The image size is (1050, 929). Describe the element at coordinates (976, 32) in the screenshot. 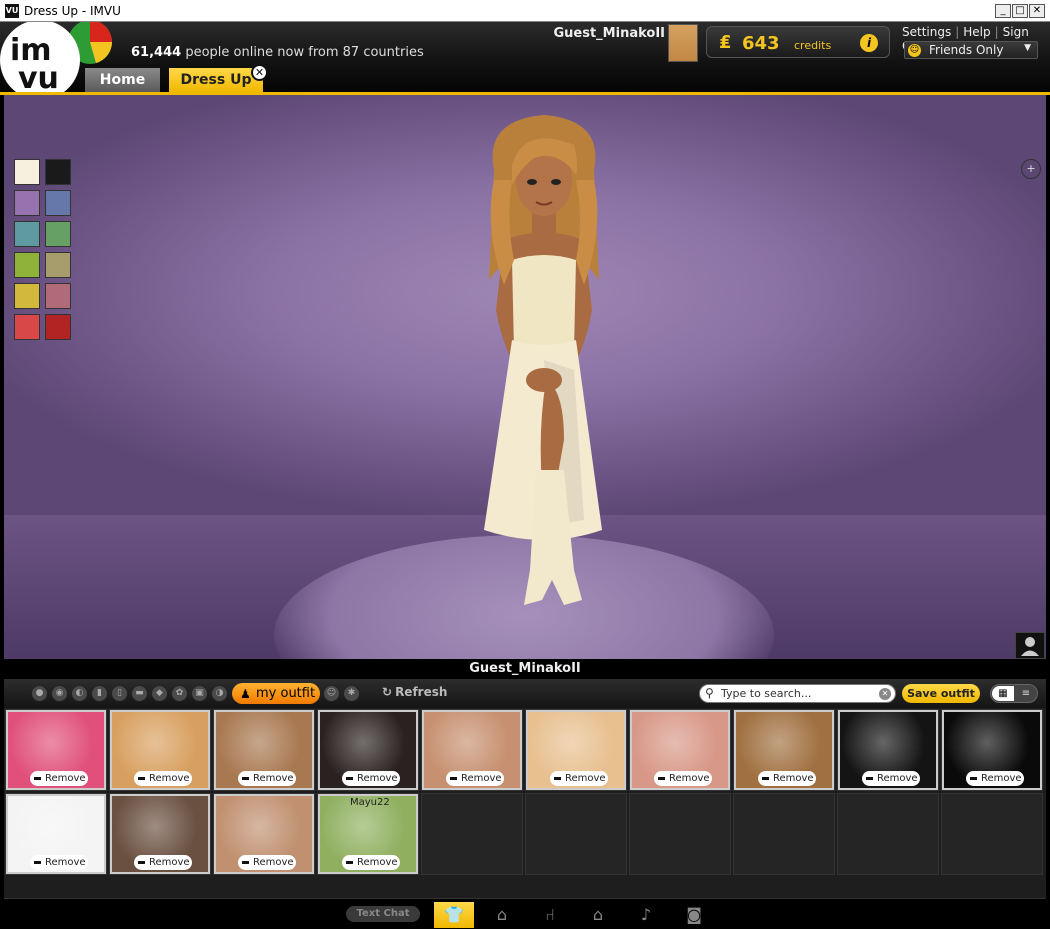

I see `help-link: Help` at that location.